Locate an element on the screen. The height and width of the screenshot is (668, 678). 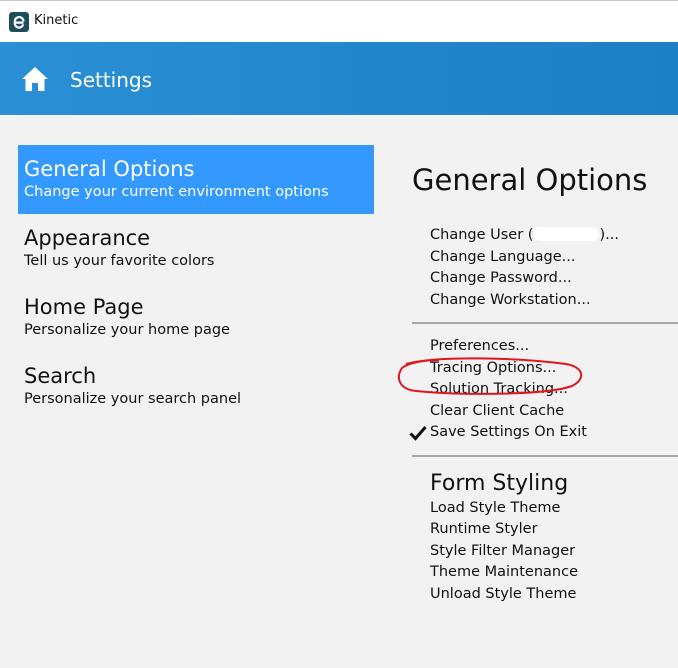
nav-item-description: Personalize your search panel is located at coordinates (133, 399).